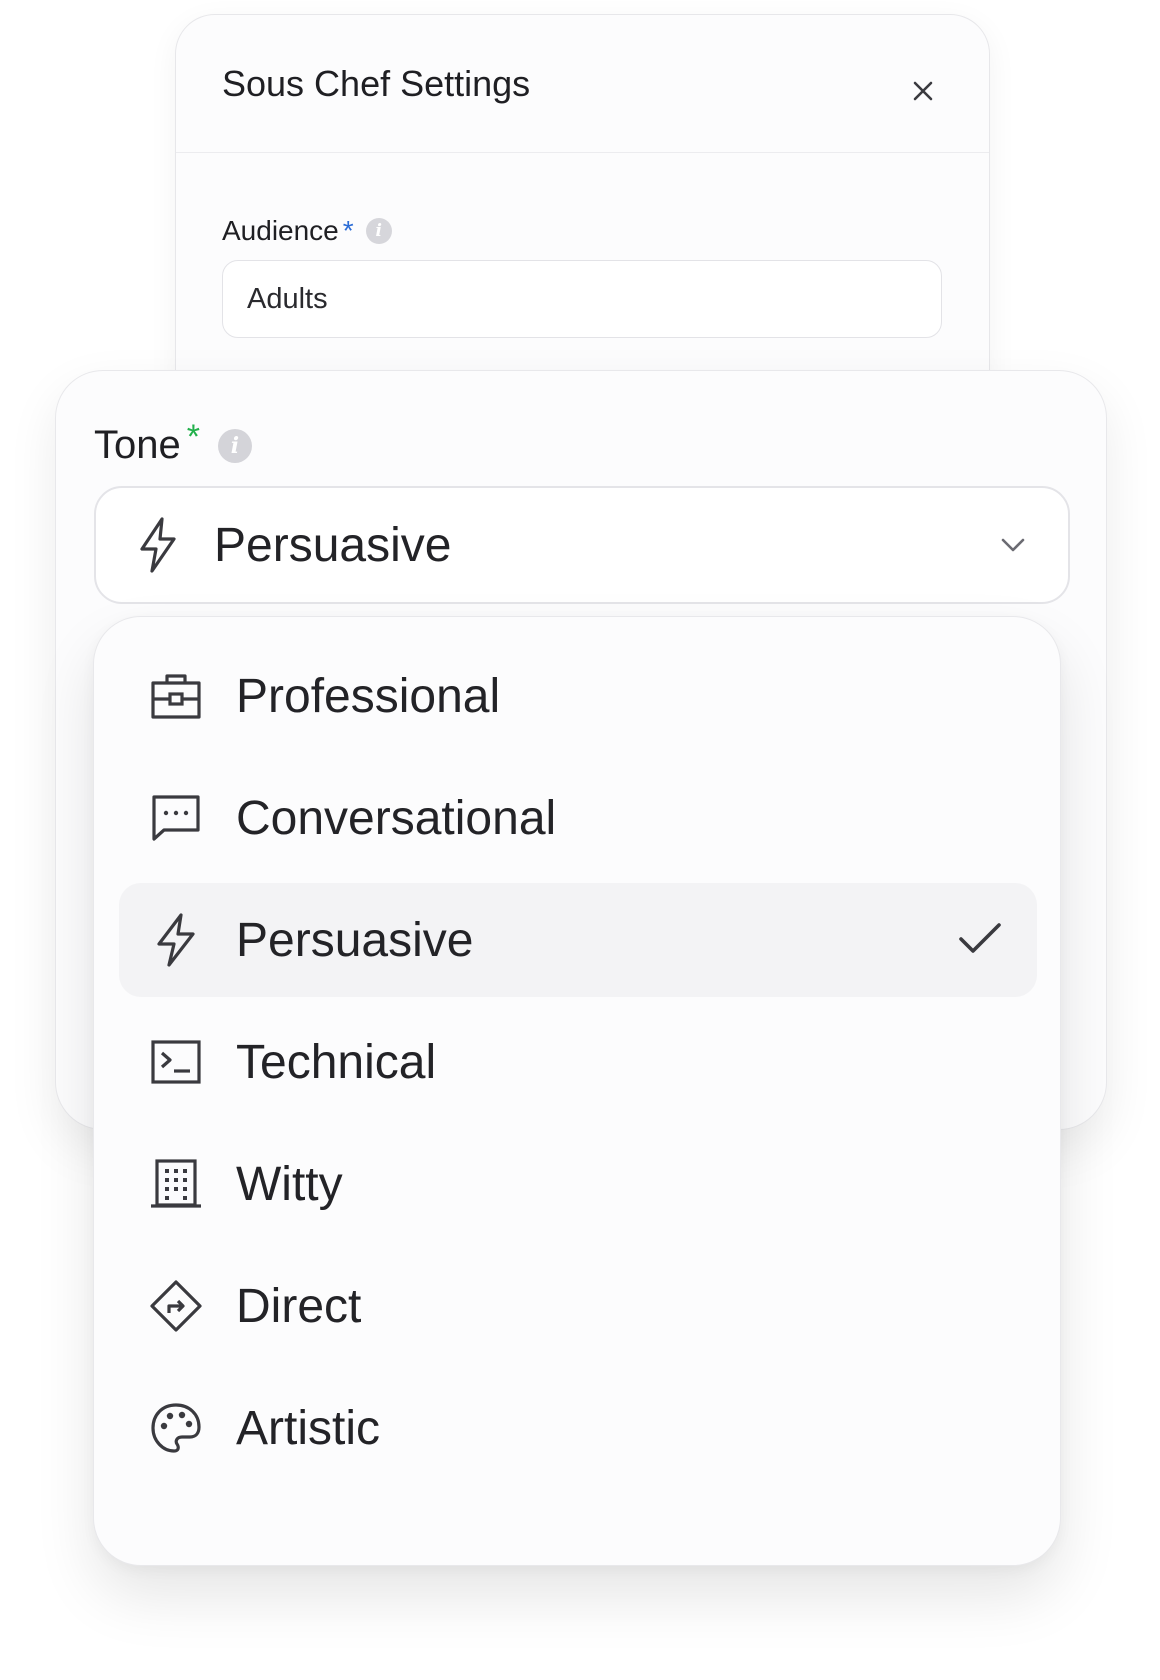  Describe the element at coordinates (582, 299) in the screenshot. I see `audience-input` at that location.